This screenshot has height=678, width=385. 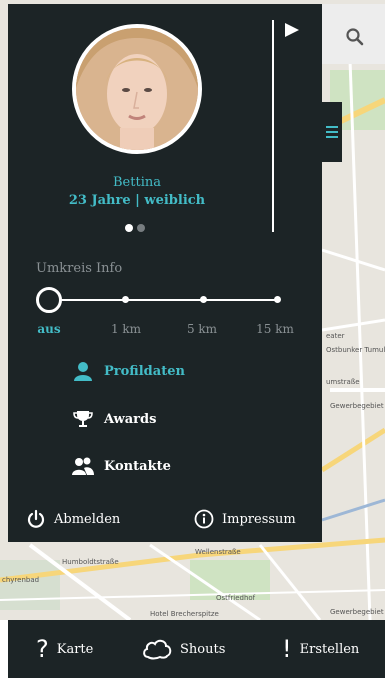 What do you see at coordinates (259, 519) in the screenshot?
I see `imprint-label: Impressum` at bounding box center [259, 519].